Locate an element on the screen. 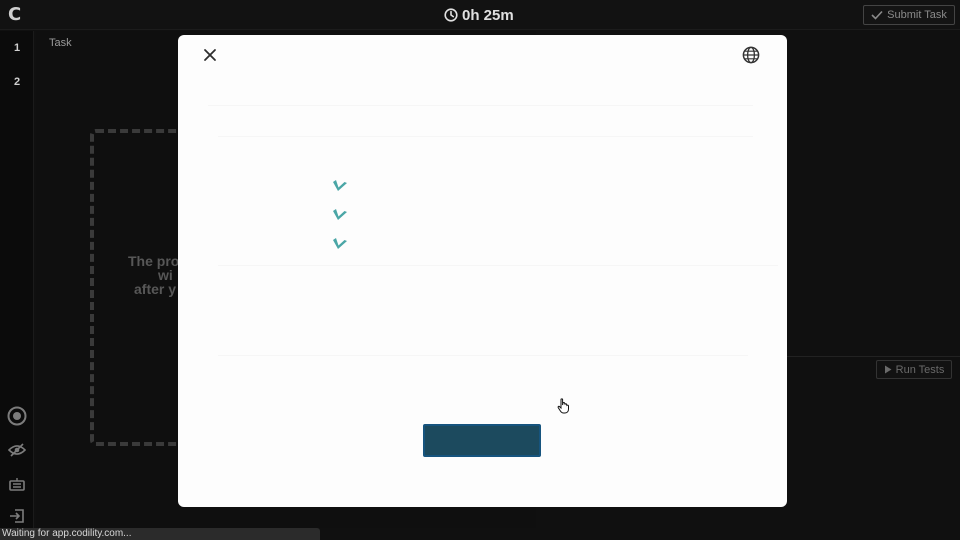 The width and height of the screenshot is (960, 540). play-icon is located at coordinates (888, 369).